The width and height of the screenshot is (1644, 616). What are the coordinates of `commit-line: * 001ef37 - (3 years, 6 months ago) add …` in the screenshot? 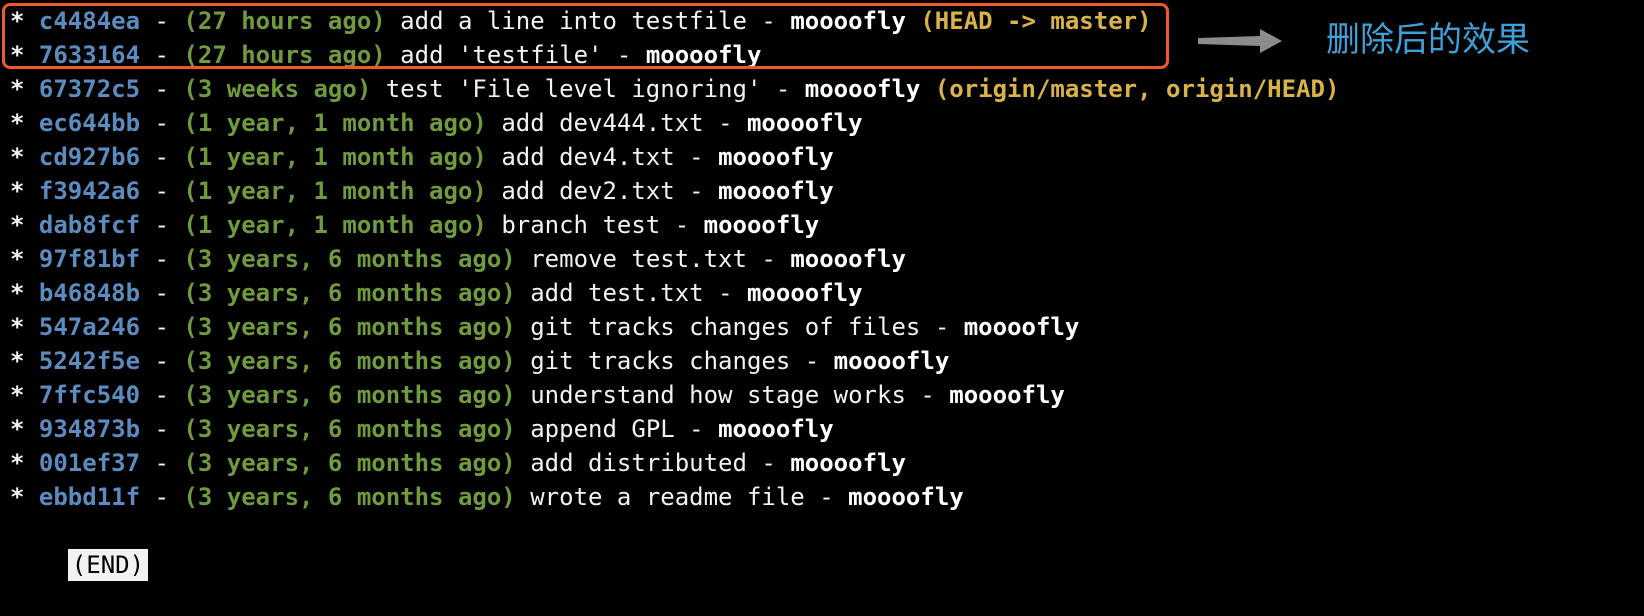 It's located at (820, 463).